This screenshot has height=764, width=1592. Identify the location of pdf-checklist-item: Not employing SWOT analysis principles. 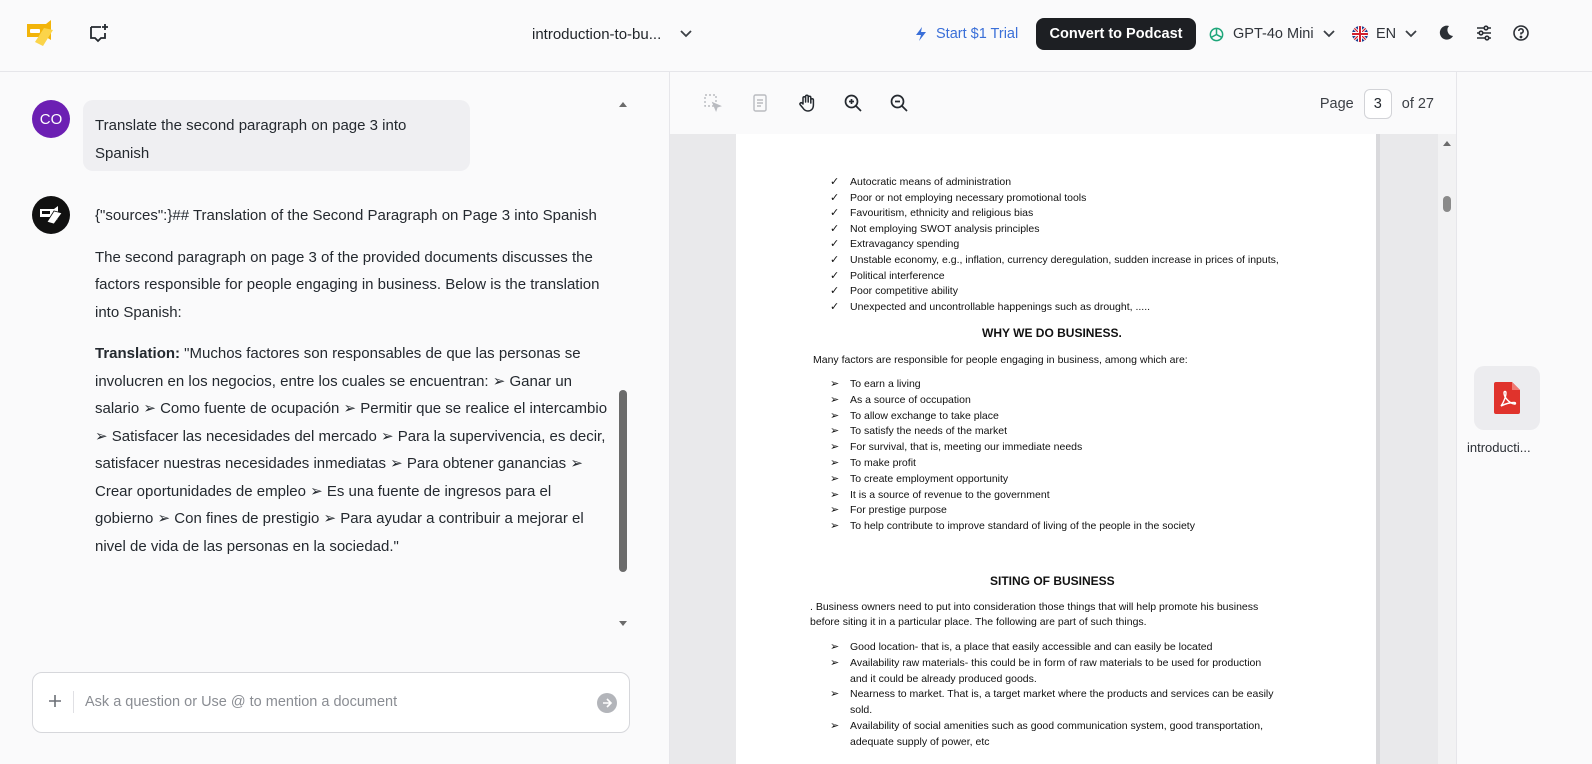
(945, 228).